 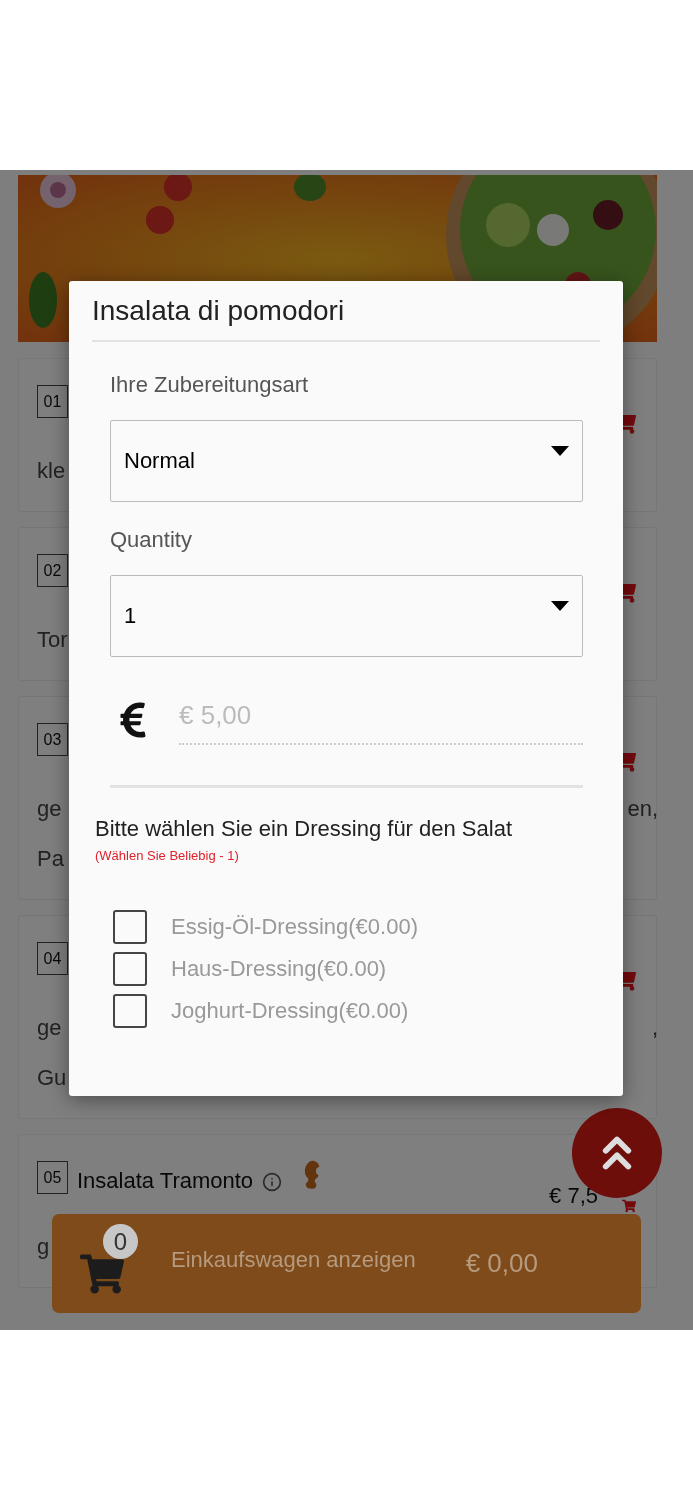 What do you see at coordinates (165, 1181) in the screenshot?
I see `item-name: Insalata Tramonto` at bounding box center [165, 1181].